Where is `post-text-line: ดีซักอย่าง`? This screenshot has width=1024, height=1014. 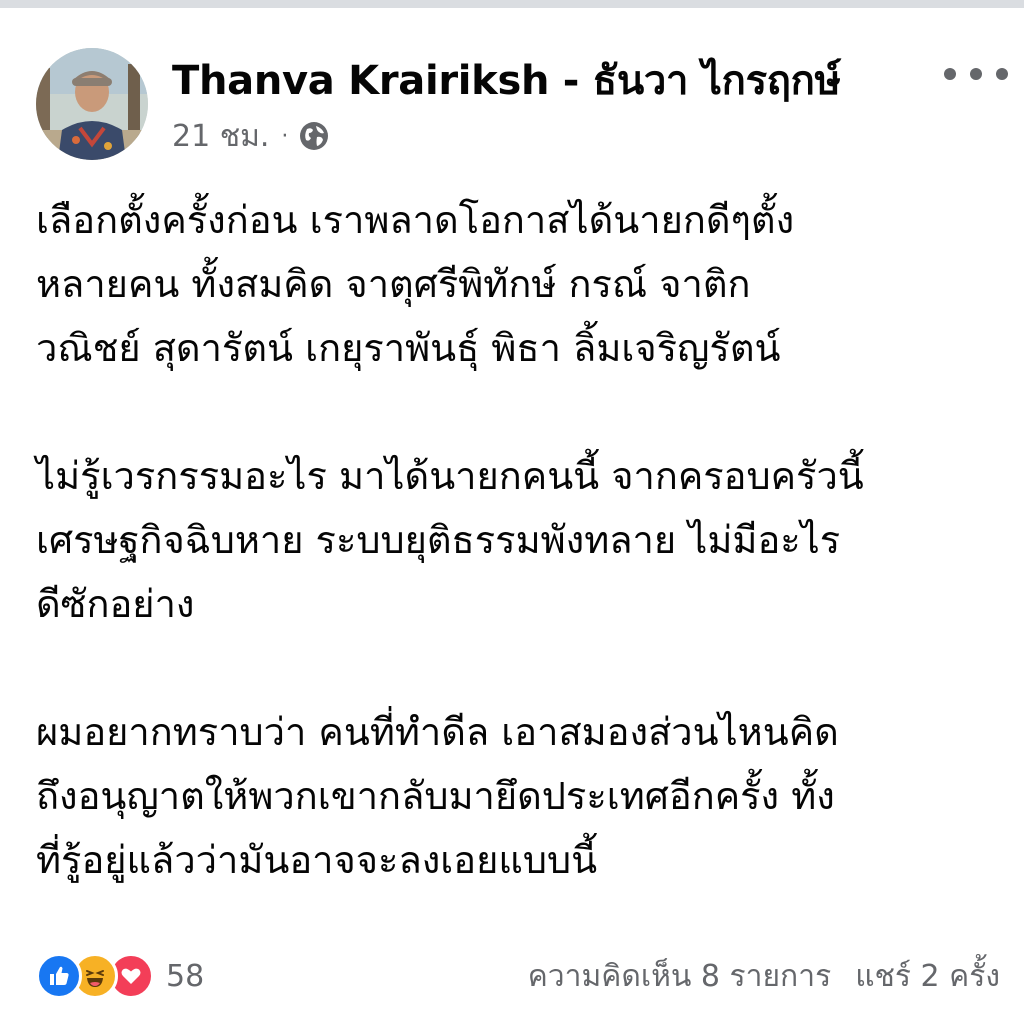
post-text-line: ดีซักอย่าง is located at coordinates (115, 604).